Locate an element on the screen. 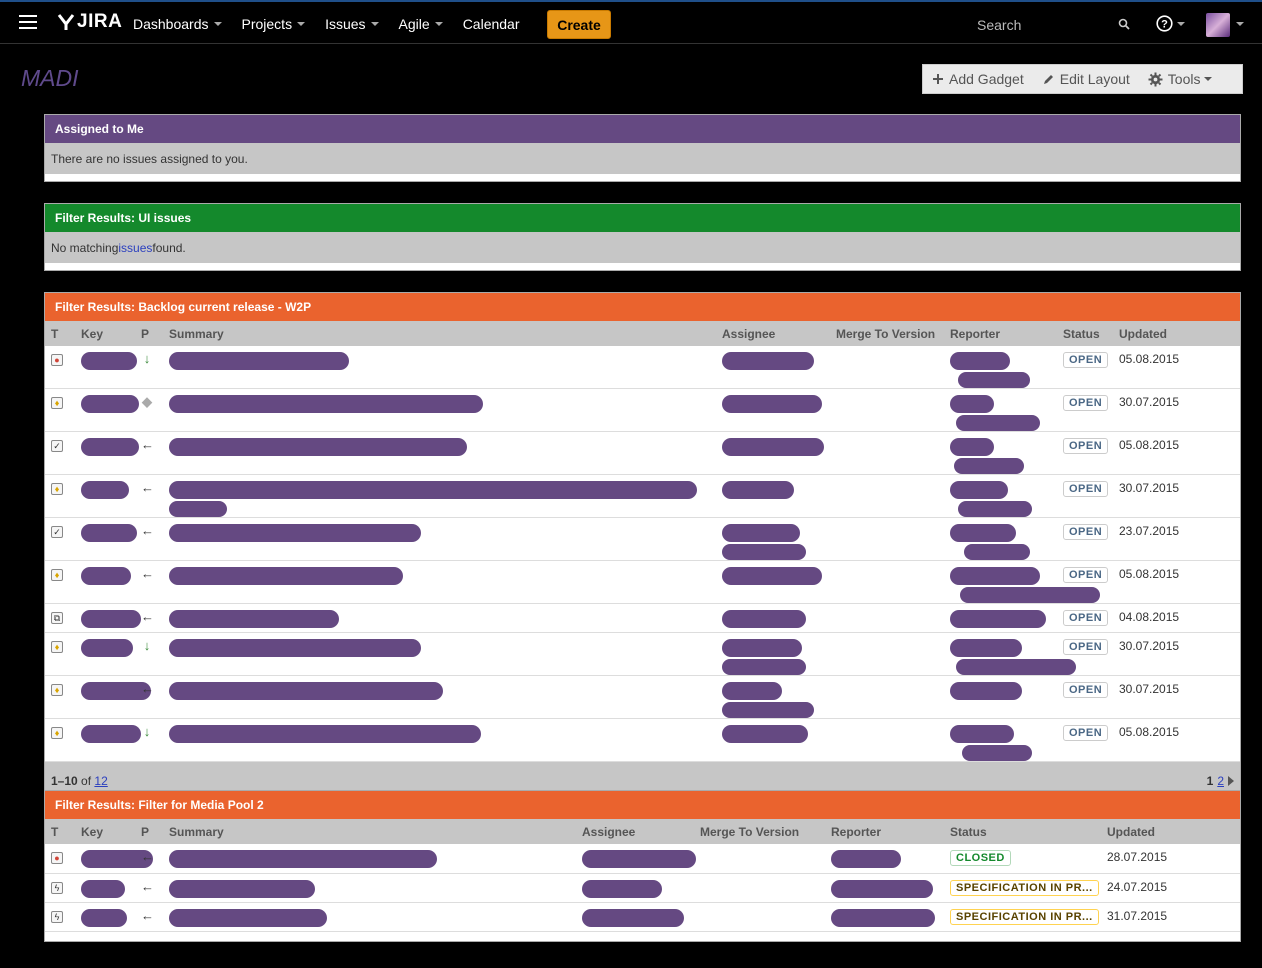 The width and height of the screenshot is (1262, 968). jira-logo: JIRA is located at coordinates (89, 22).